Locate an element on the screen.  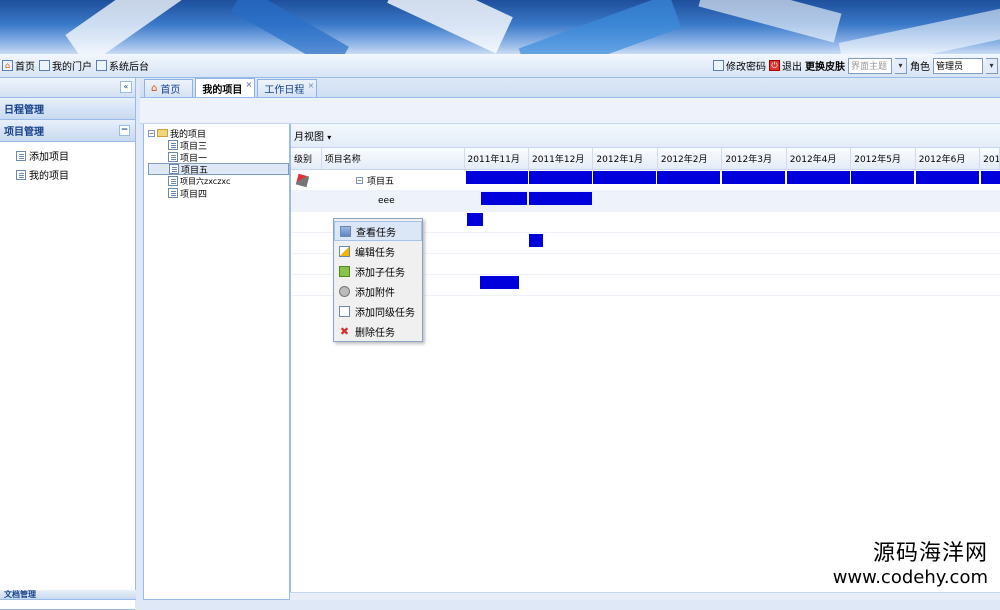
tree-item: 项目四 is located at coordinates (218, 193).